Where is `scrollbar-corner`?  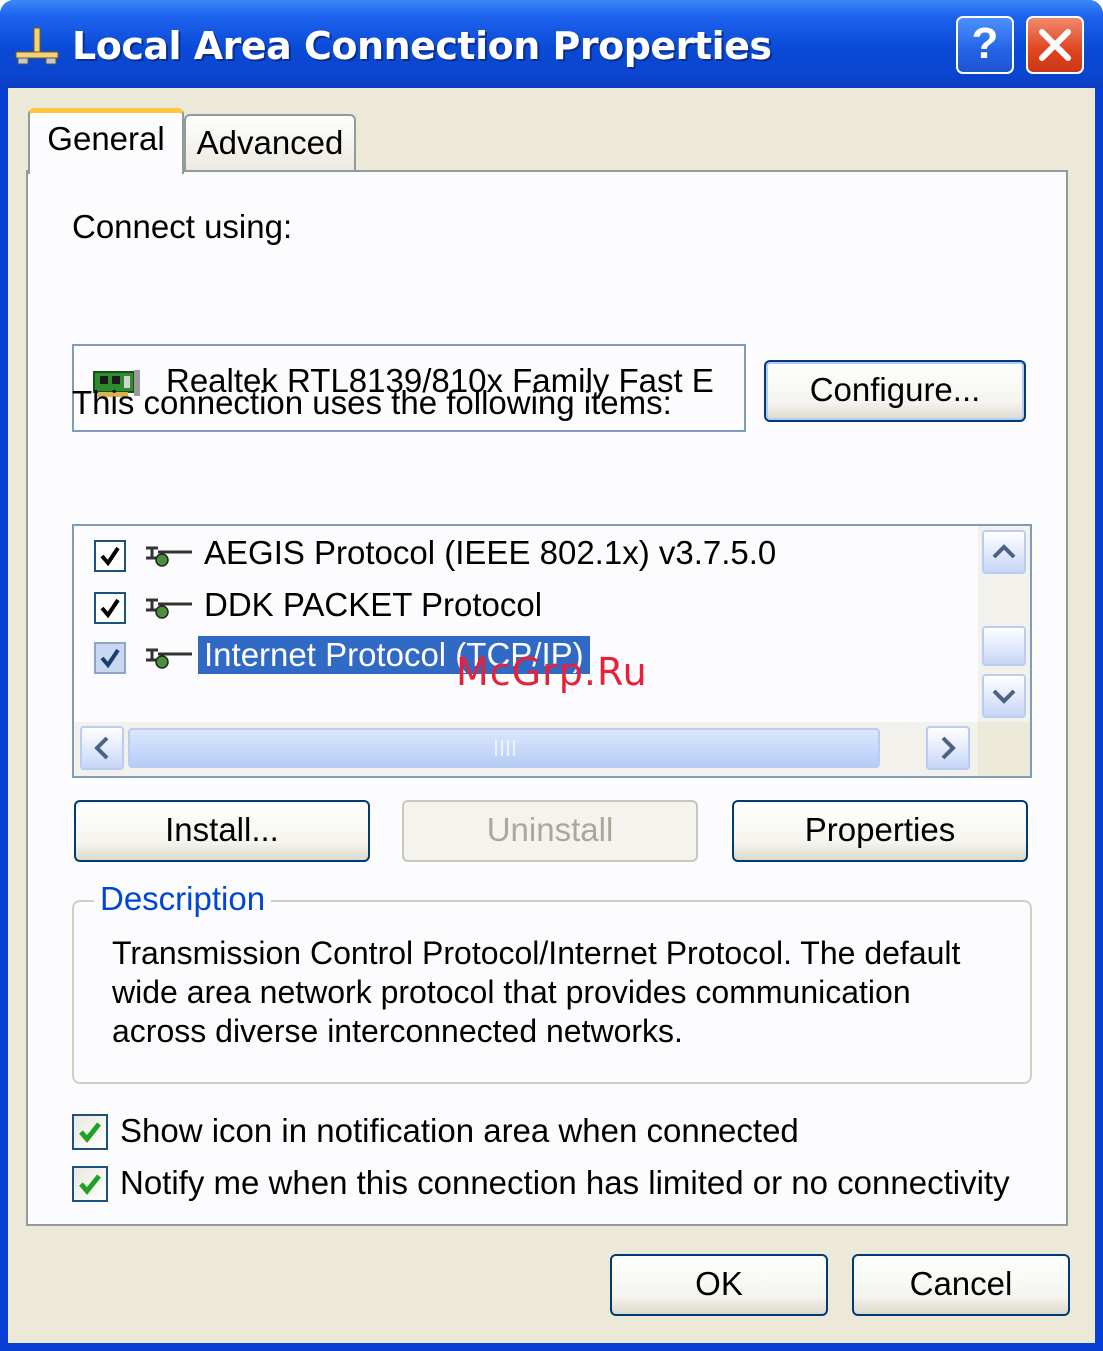 scrollbar-corner is located at coordinates (1004, 749).